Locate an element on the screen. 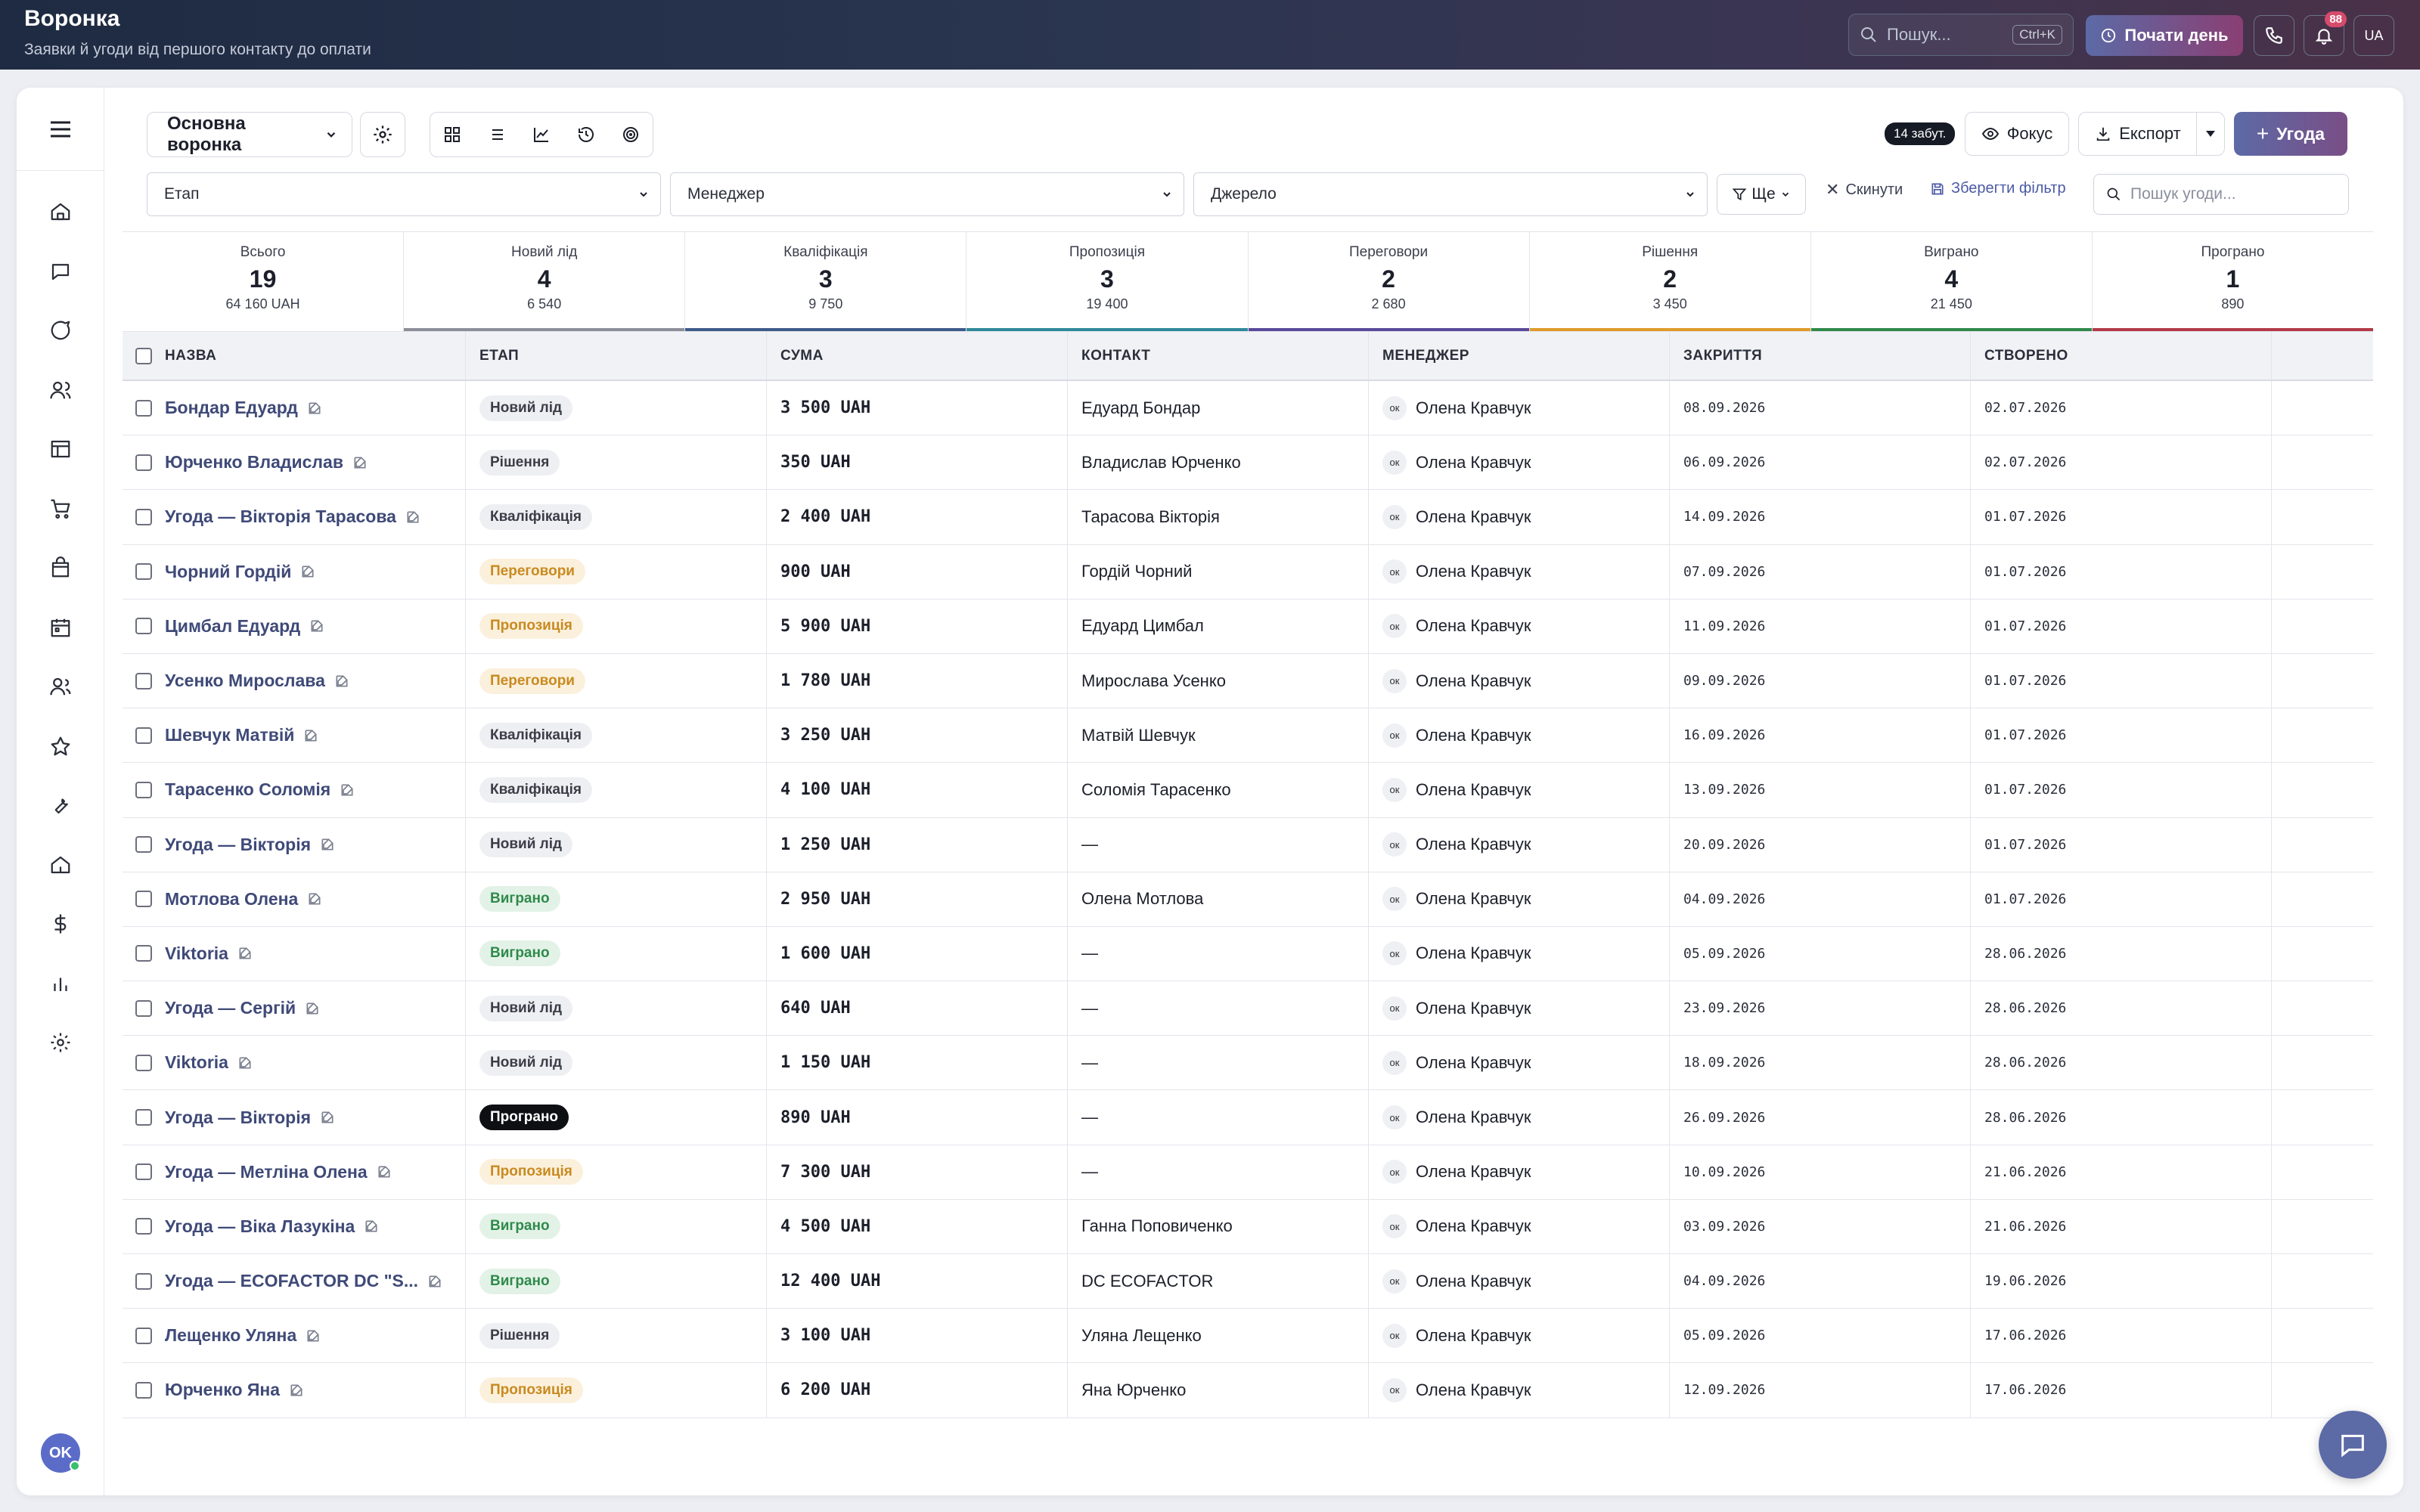  view-list is located at coordinates (497, 134).